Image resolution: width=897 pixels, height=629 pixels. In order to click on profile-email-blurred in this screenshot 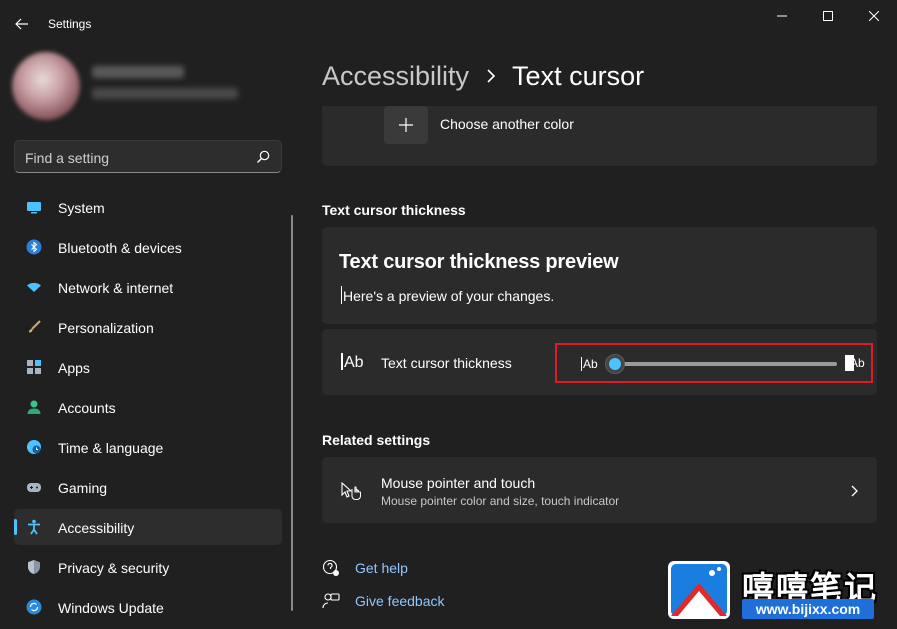, I will do `click(165, 93)`.